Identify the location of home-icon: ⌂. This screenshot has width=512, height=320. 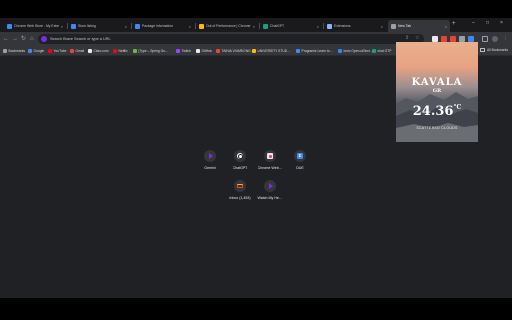
(32, 39).